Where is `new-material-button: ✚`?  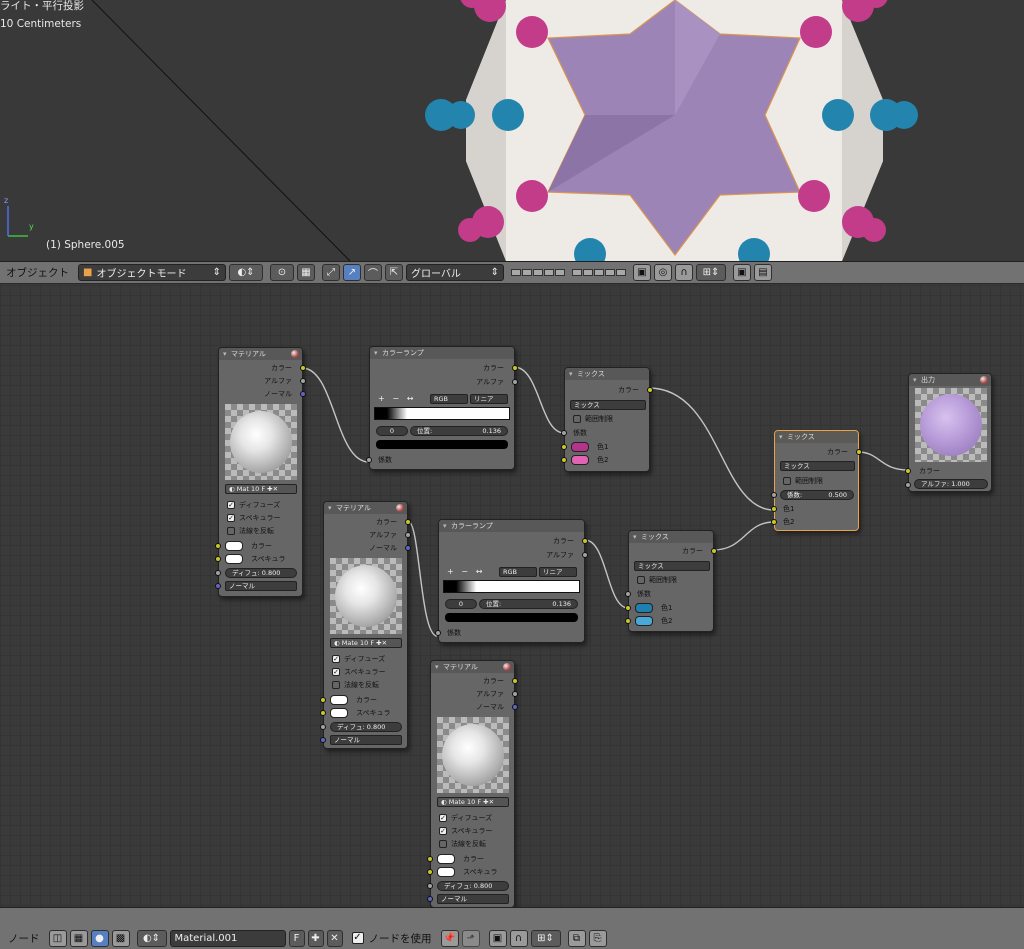
new-material-button: ✚ is located at coordinates (315, 938).